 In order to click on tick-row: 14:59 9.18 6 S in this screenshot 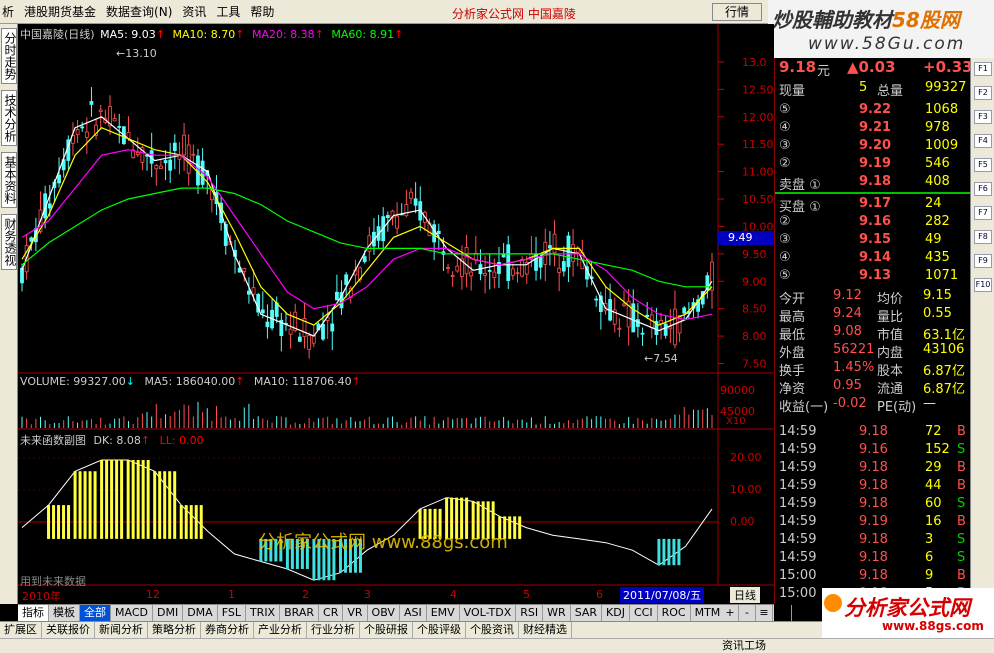, I will do `click(873, 559)`.